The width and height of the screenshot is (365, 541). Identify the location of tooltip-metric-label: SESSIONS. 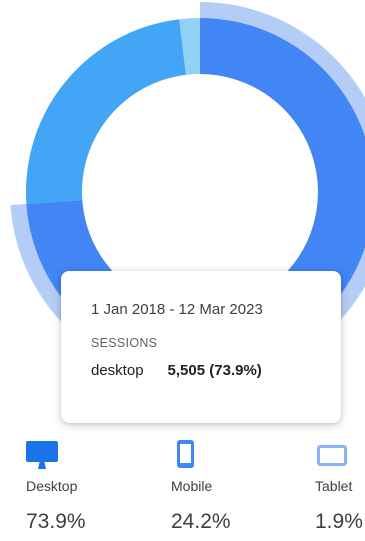
(124, 343).